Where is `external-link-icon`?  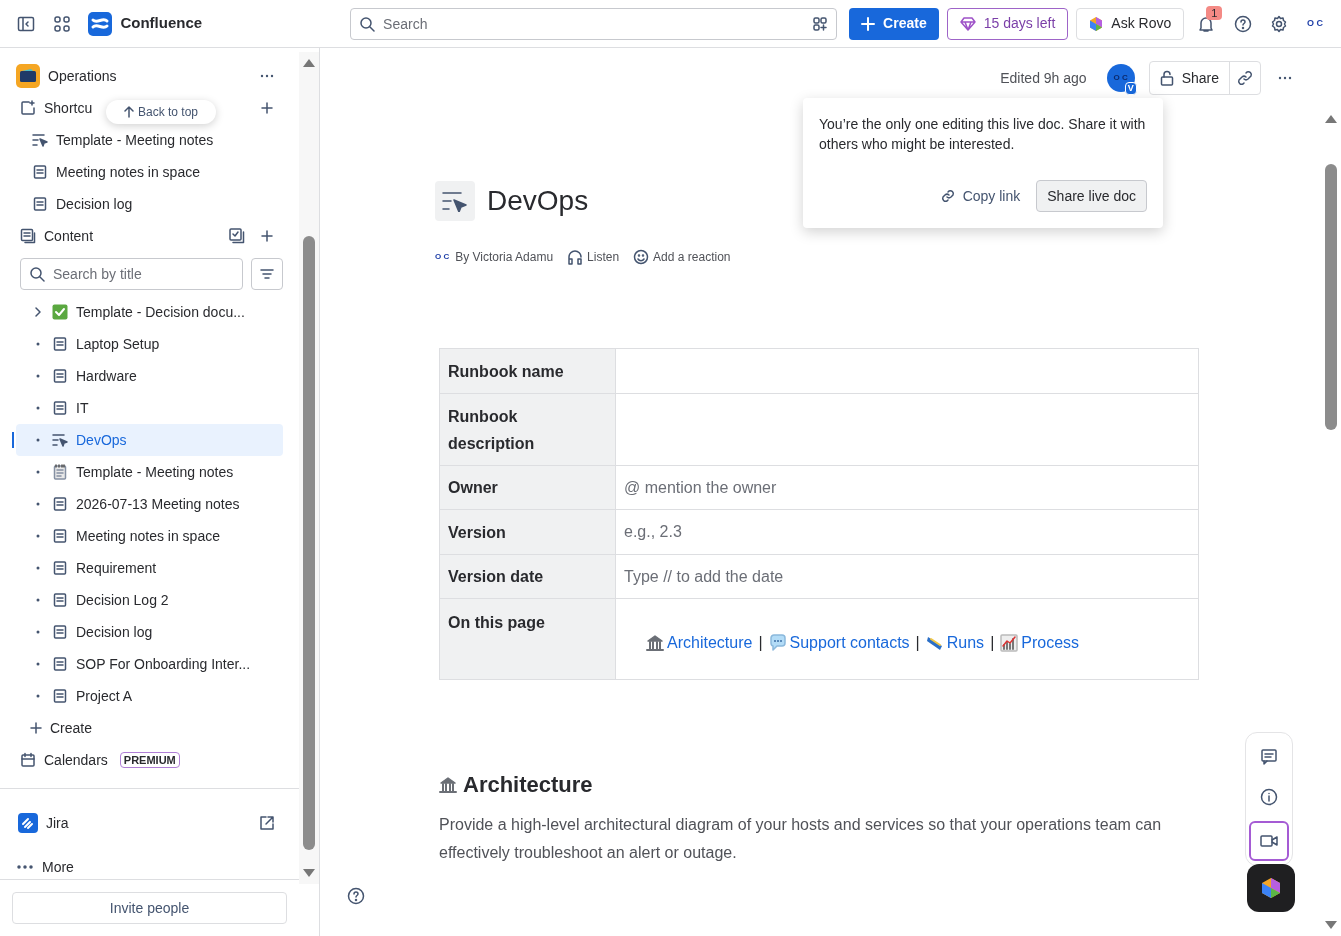
external-link-icon is located at coordinates (267, 823).